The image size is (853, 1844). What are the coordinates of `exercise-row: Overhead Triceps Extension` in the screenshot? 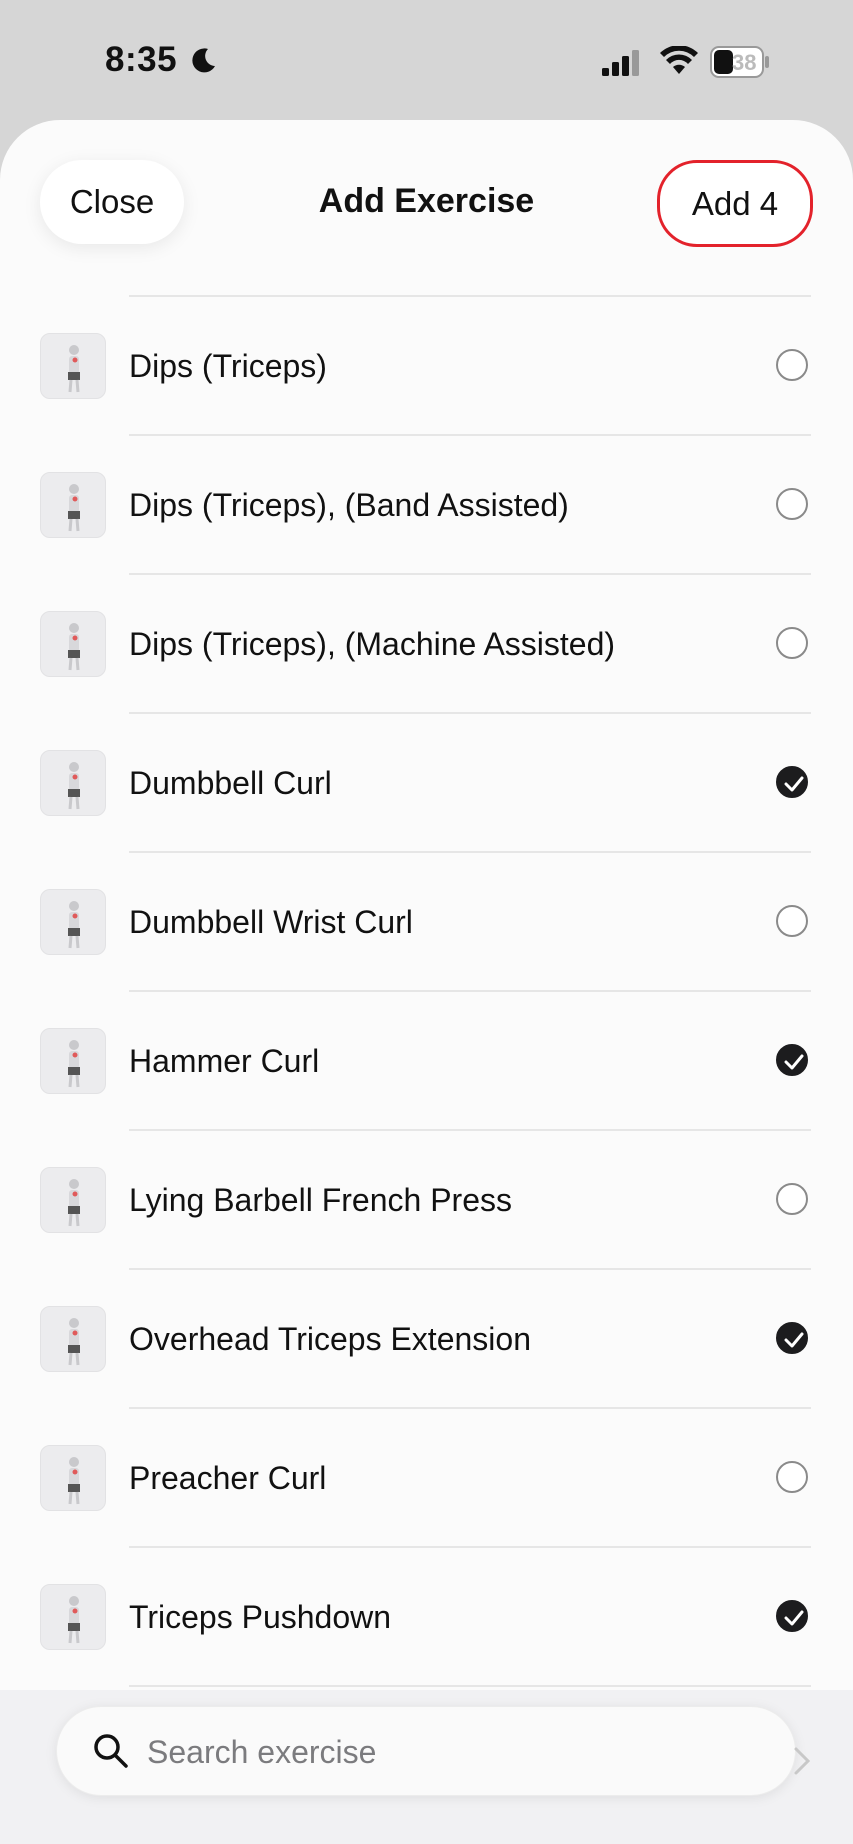 It's located at (426, 1339).